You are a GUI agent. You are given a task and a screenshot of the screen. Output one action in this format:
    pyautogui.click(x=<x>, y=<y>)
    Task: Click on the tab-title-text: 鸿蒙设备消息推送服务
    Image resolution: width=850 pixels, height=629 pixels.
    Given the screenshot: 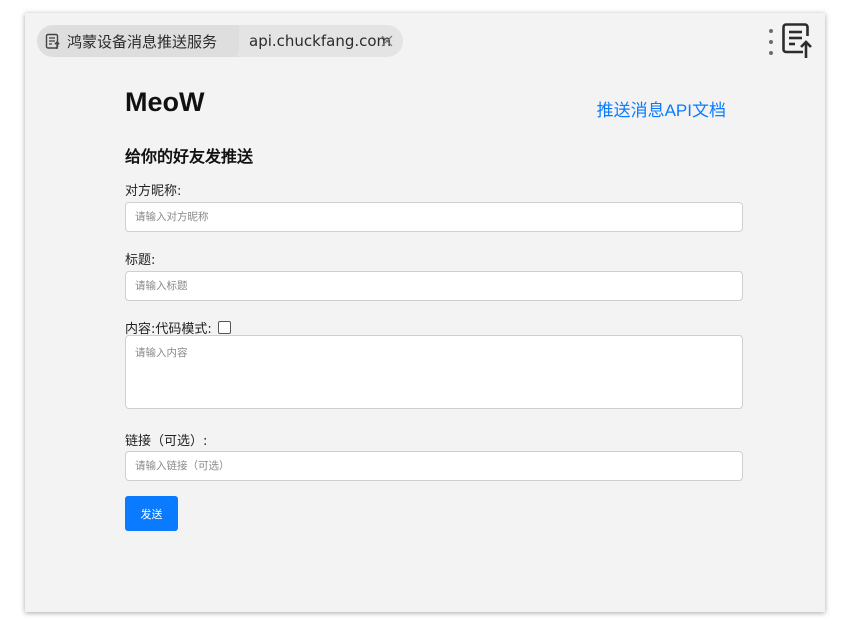 What is the action you would take?
    pyautogui.click(x=142, y=41)
    